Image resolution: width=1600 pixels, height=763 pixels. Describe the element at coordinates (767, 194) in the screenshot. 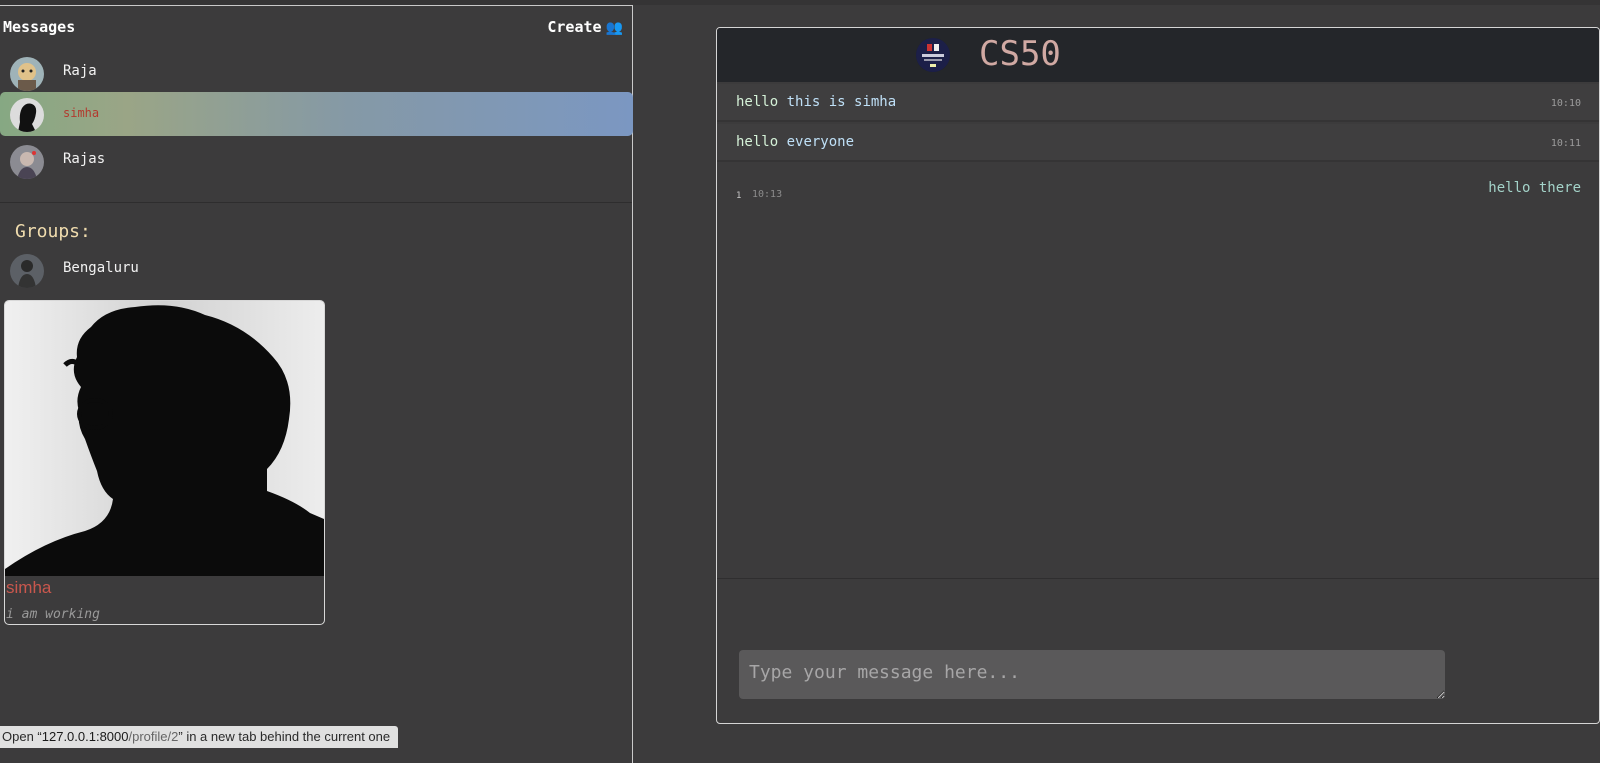

I see `message-time: 10:13` at that location.